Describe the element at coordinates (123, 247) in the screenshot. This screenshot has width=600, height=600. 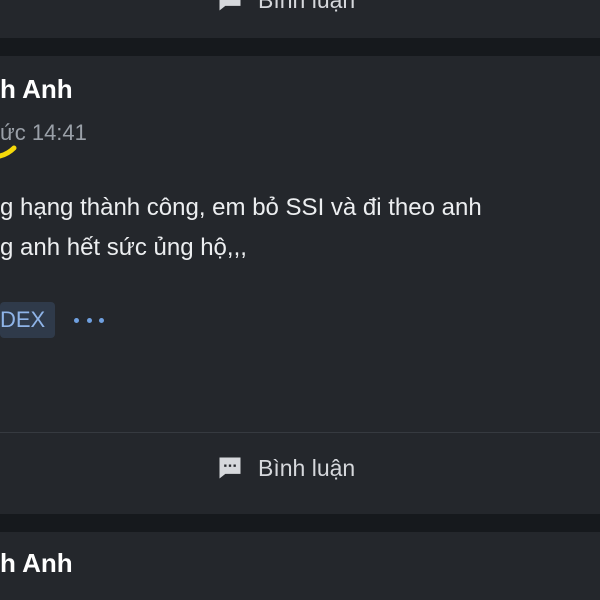
I see `post-body-line: g anh hết sức ủng hộ,,,` at that location.